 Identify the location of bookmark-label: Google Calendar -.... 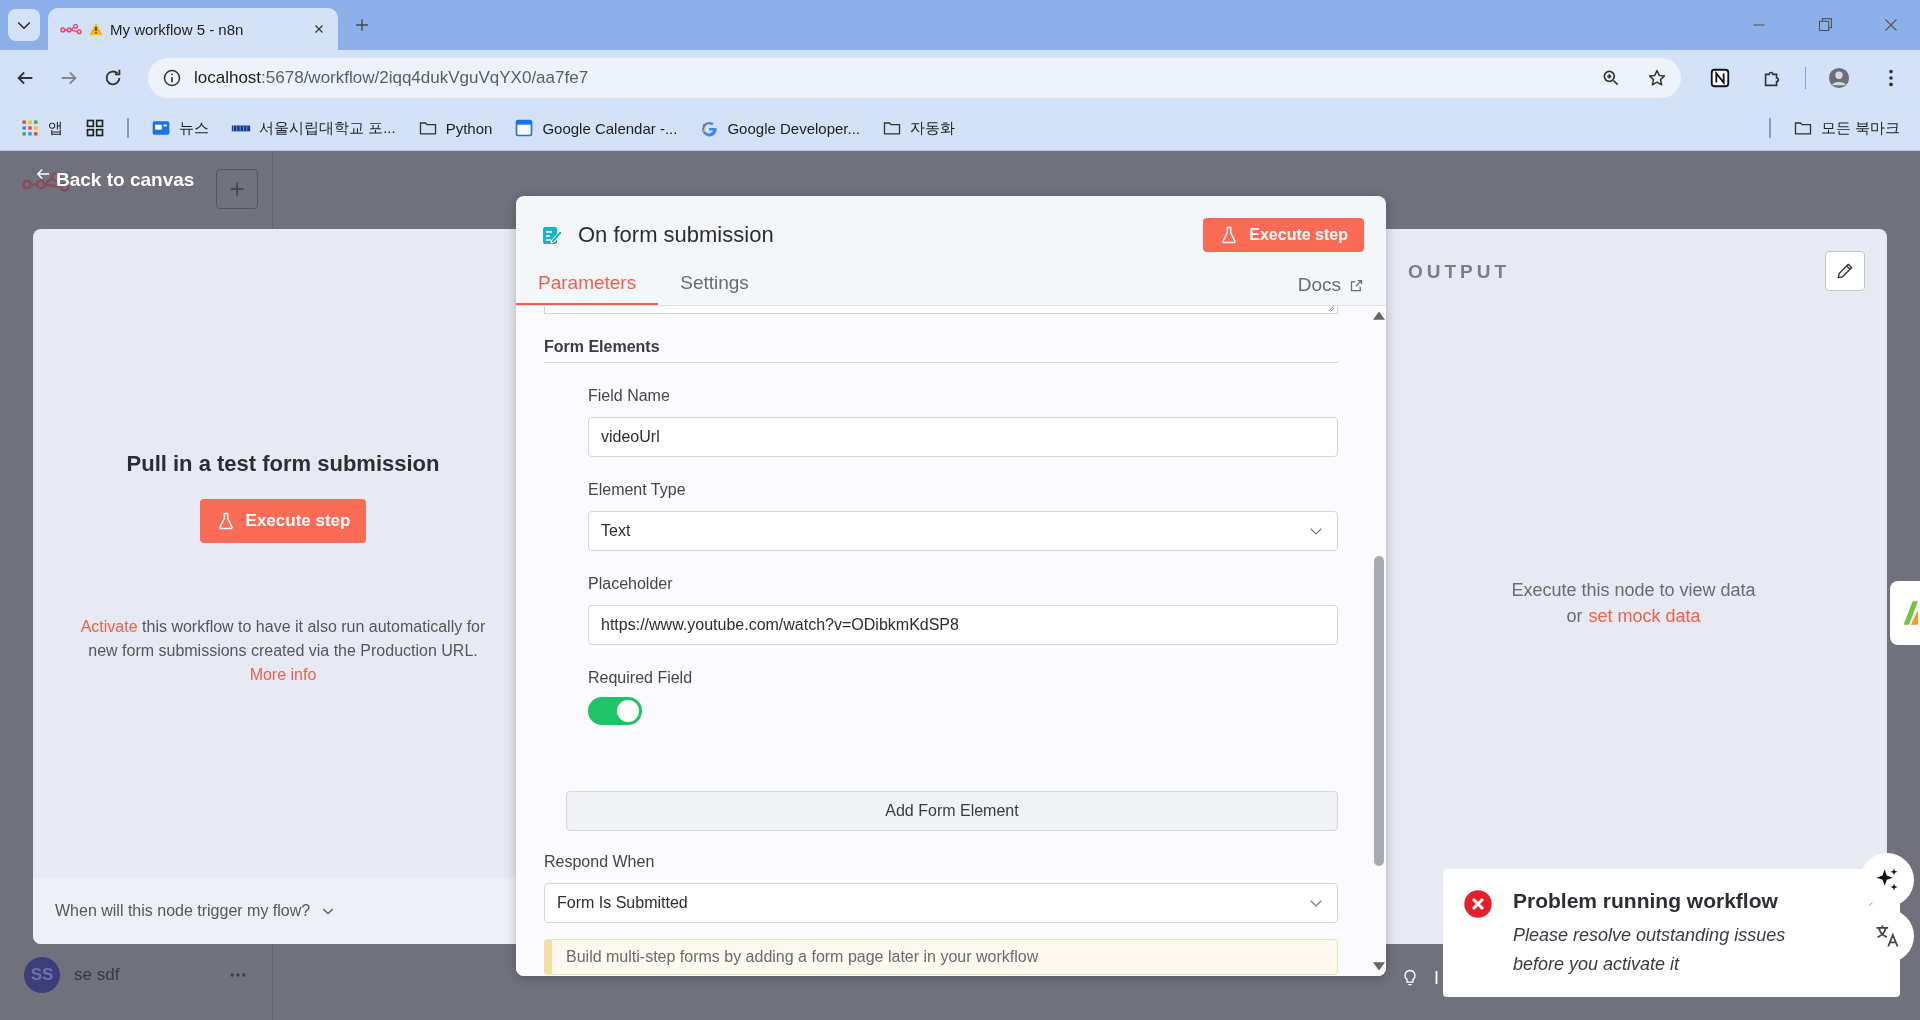
(610, 128).